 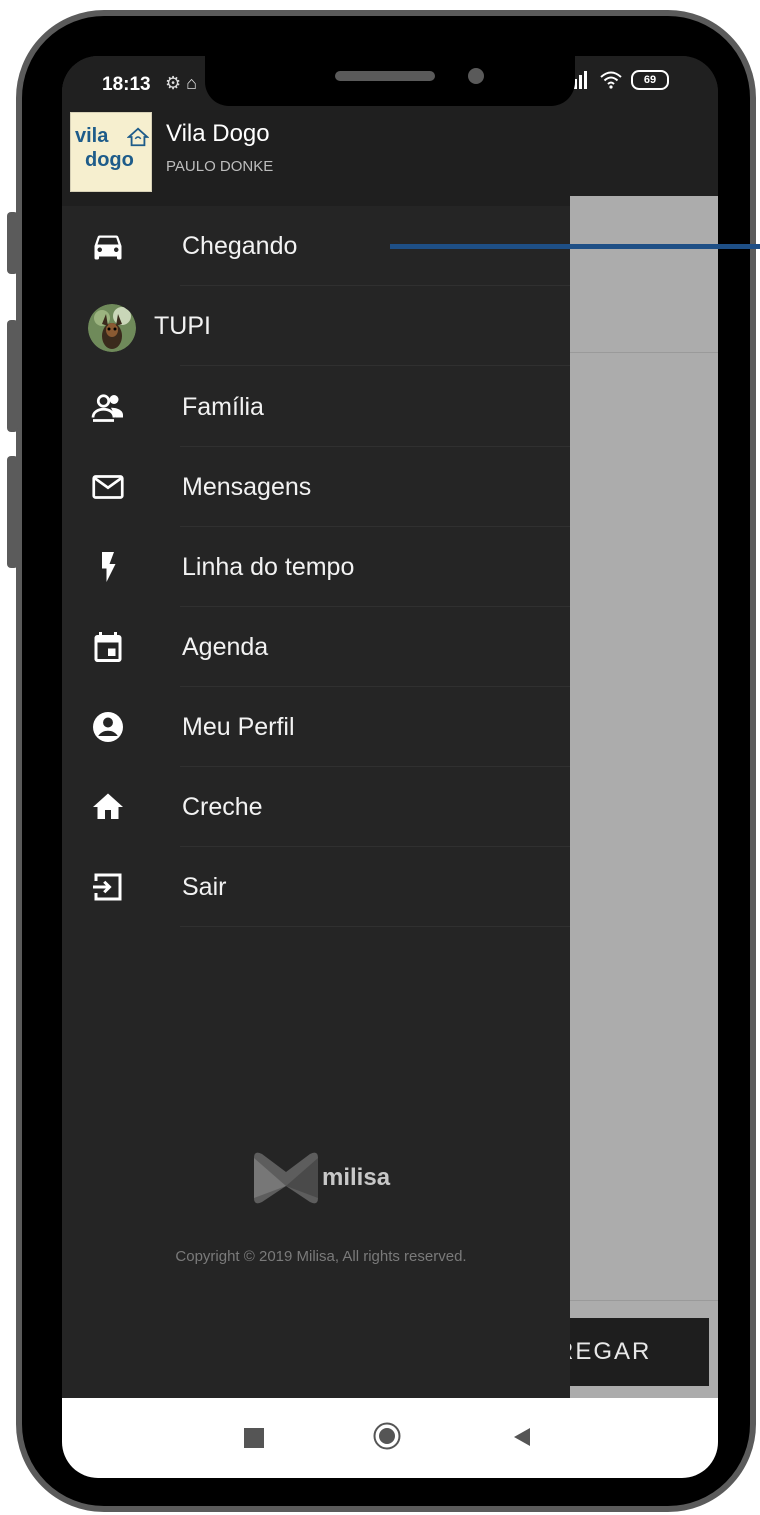 I want to click on menu-item-mensagens: Mensagens, so click(x=316, y=487).